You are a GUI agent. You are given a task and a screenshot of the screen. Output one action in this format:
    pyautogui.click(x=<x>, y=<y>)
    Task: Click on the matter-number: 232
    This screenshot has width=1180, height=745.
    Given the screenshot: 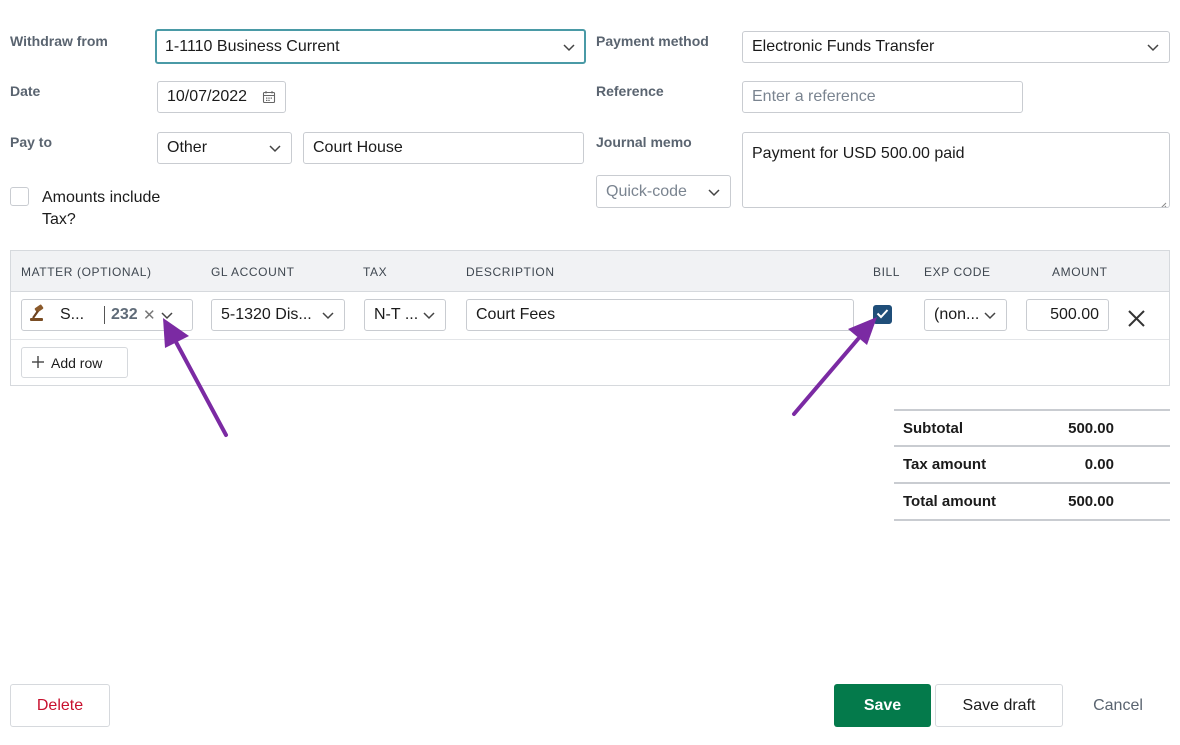 What is the action you would take?
    pyautogui.click(x=124, y=314)
    